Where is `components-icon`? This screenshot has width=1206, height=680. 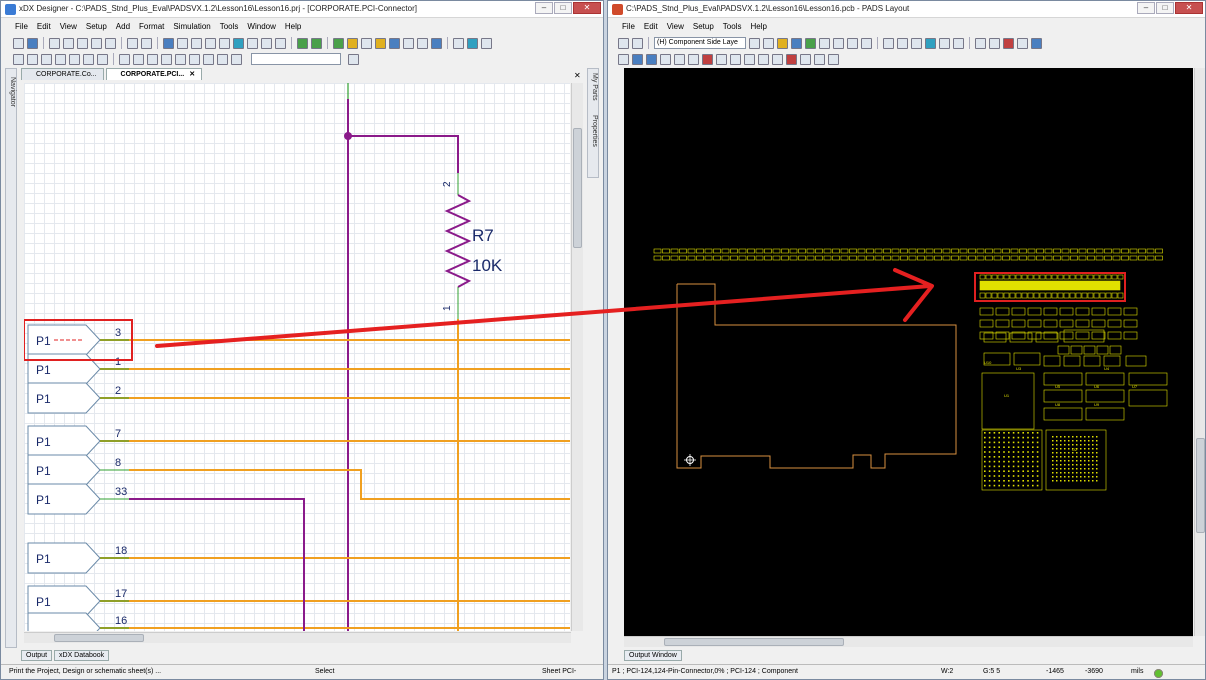
components-icon is located at coordinates (651, 59).